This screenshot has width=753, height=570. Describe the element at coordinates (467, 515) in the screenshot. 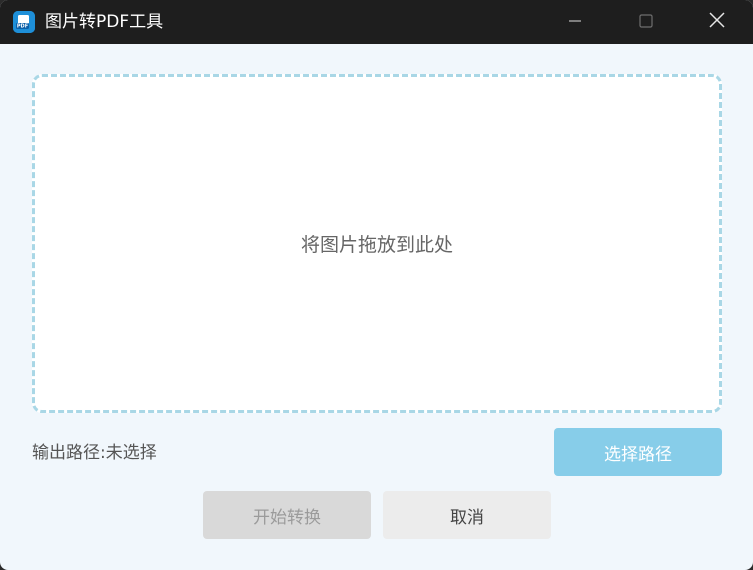

I see `cancel-button: 取消` at that location.